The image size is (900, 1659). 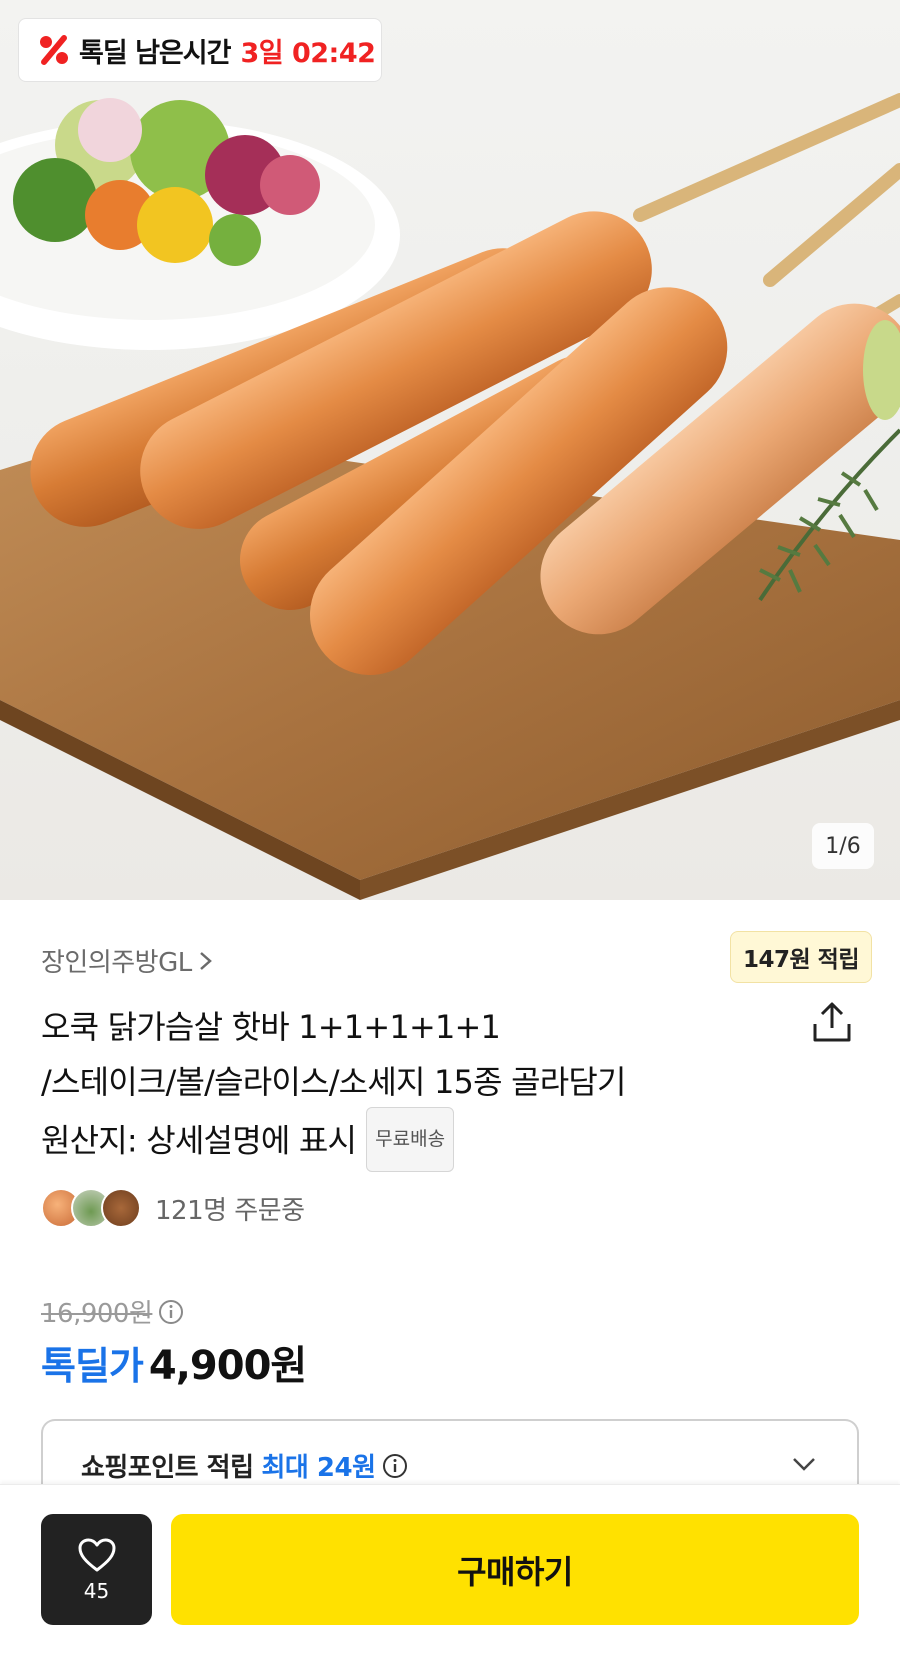 I want to click on points-badge: 147원 적립, so click(x=801, y=957).